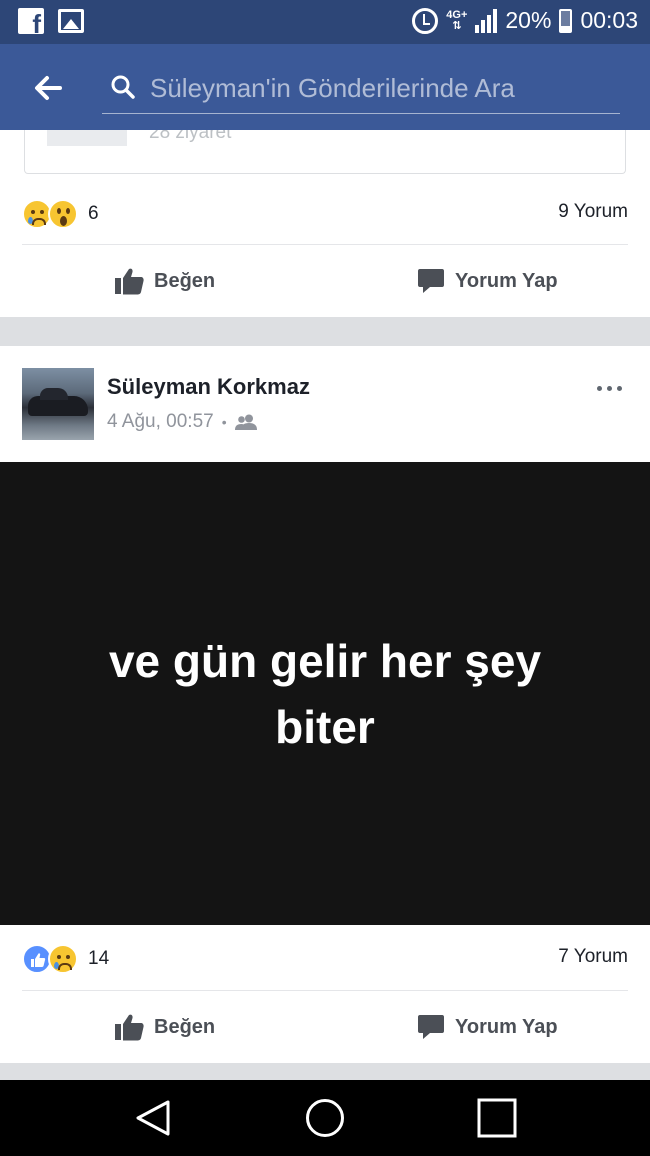 This screenshot has width=650, height=1156. I want to click on network-label: 4G+, so click(457, 14).